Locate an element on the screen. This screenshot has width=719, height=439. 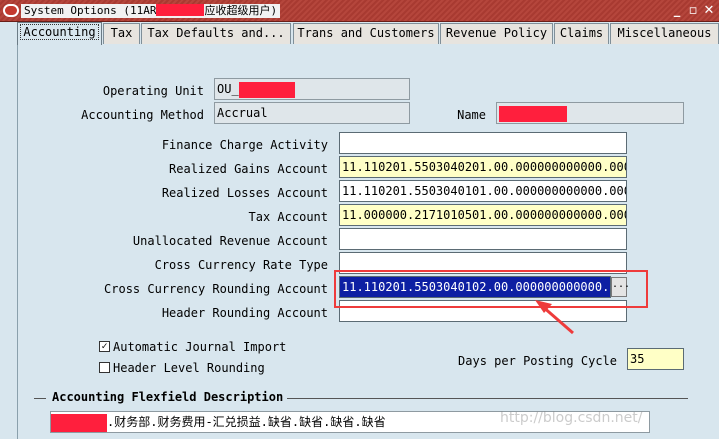
accounting-method-label: Accounting Method is located at coordinates (142, 115).